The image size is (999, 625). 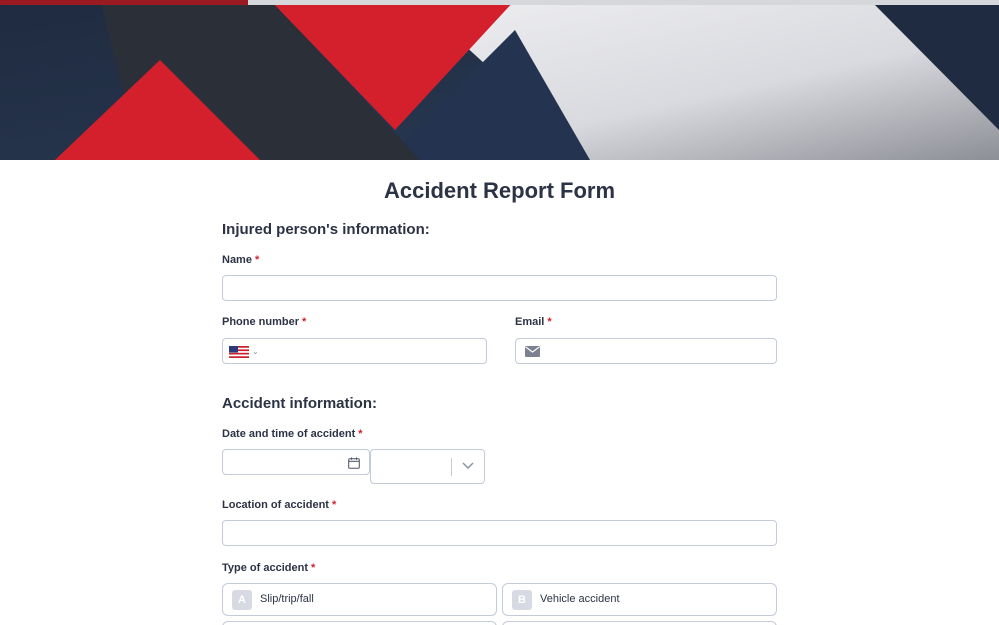 I want to click on option-key-badge: B, so click(x=522, y=600).